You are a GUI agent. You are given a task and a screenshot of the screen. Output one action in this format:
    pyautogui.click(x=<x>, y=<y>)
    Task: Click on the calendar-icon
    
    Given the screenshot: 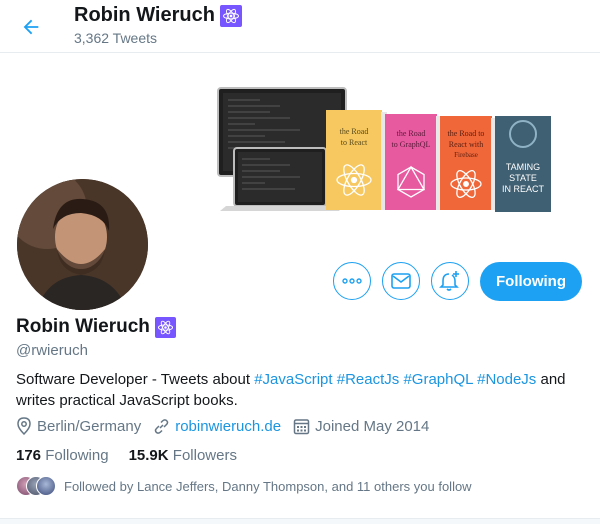 What is the action you would take?
    pyautogui.click(x=301, y=426)
    